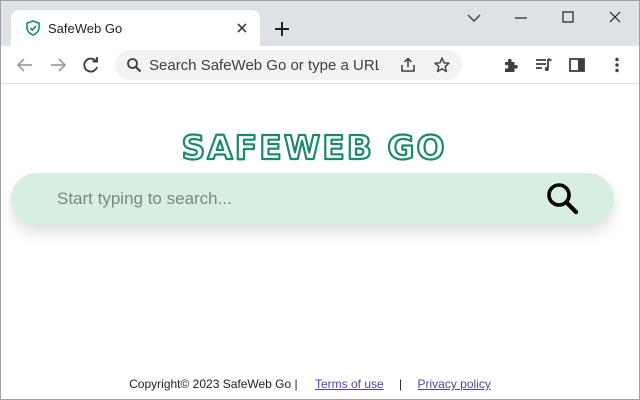 This screenshot has width=640, height=400. I want to click on search-input, so click(292, 199).